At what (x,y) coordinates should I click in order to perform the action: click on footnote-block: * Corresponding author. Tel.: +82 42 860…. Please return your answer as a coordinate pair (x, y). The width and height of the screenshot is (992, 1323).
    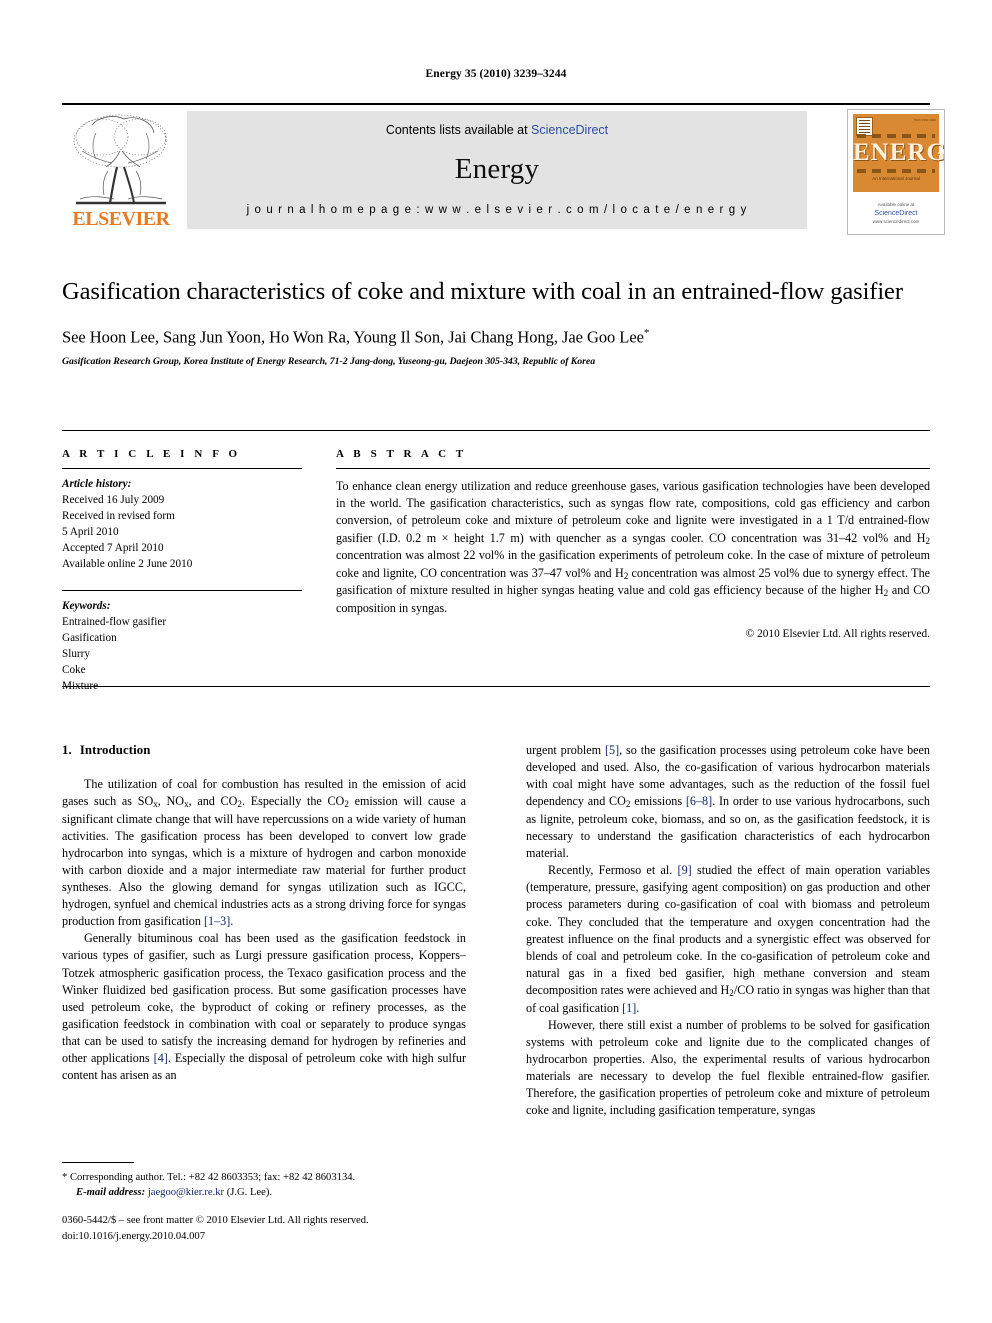
    Looking at the image, I should click on (264, 1181).